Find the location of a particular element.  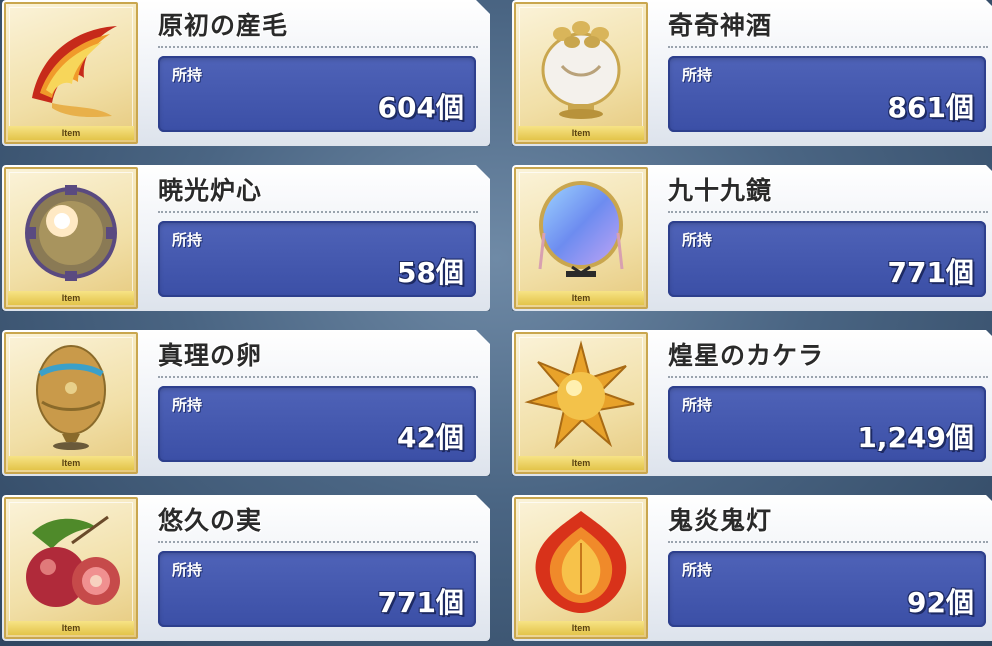

owned-panel: 所持 92個 is located at coordinates (827, 589).